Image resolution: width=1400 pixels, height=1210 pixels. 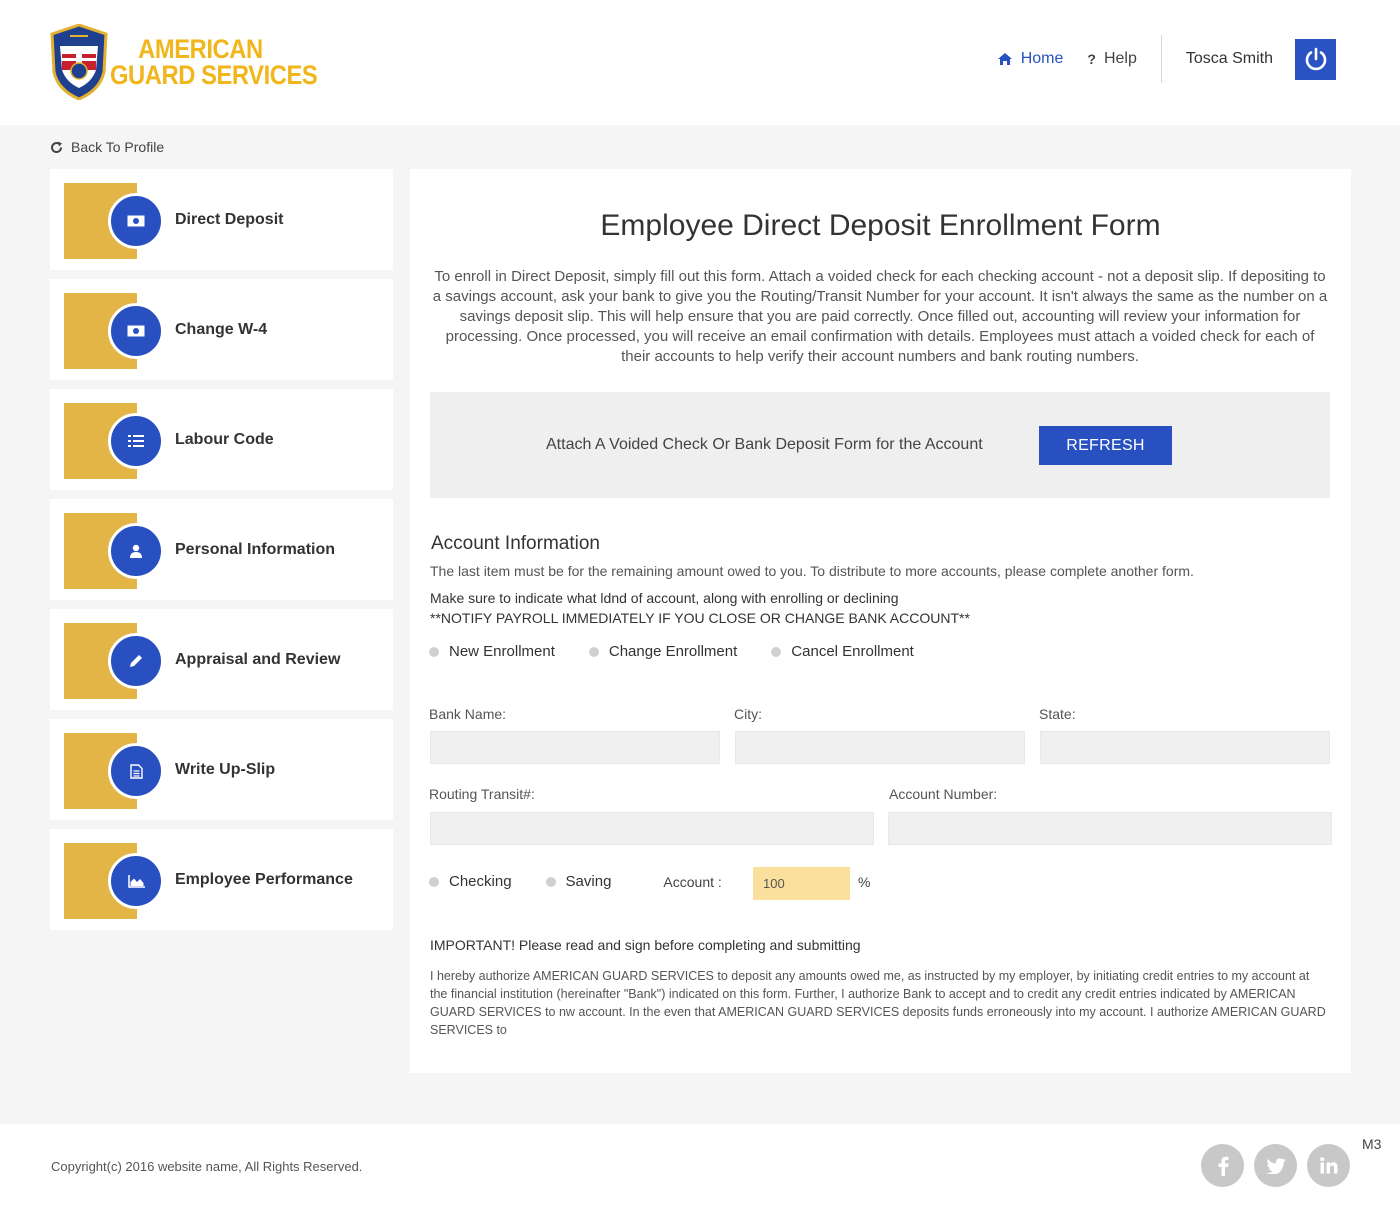 I want to click on sidebar-item-label: Change W-4, so click(x=221, y=329).